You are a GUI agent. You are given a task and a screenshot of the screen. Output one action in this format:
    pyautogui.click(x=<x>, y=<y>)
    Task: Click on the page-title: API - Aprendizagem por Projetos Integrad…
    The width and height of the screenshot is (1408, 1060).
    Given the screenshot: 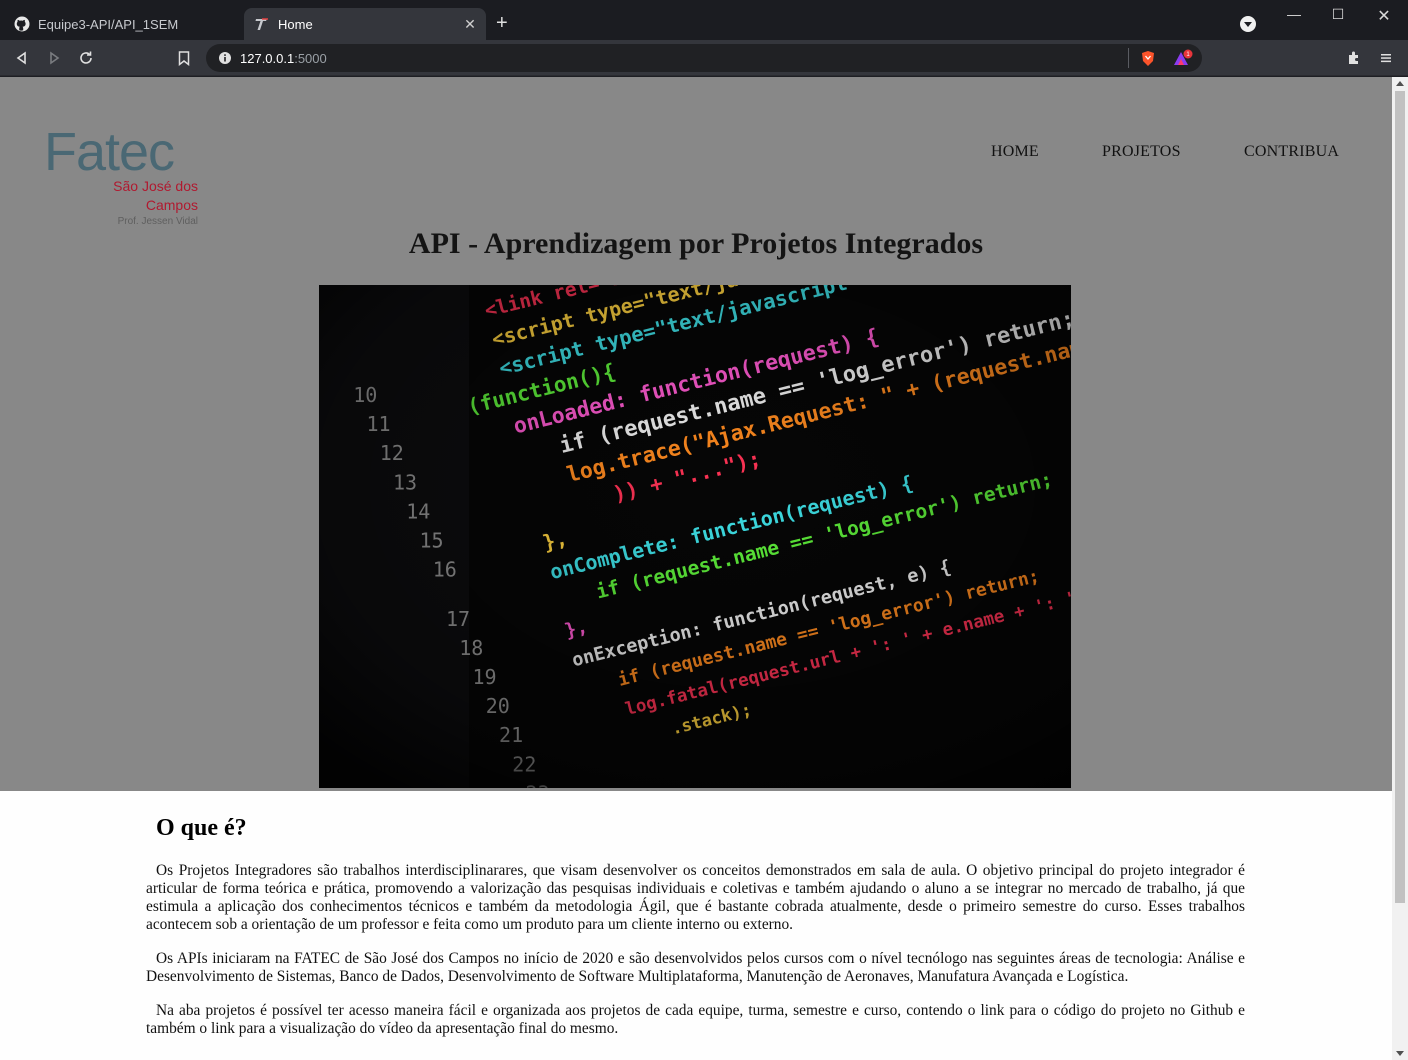 What is the action you would take?
    pyautogui.click(x=696, y=243)
    